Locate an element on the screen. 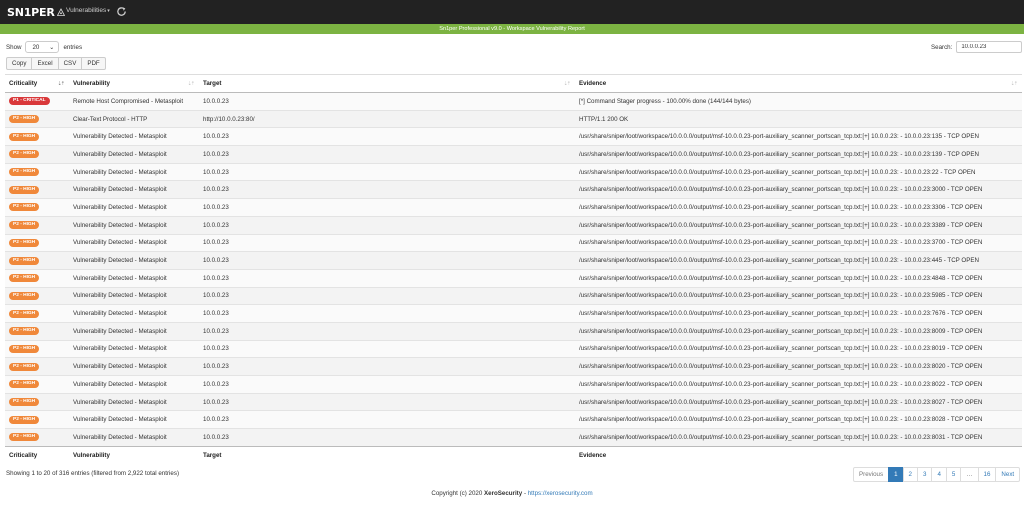 This screenshot has height=505, width=1024. next-page-button: Next is located at coordinates (1008, 474).